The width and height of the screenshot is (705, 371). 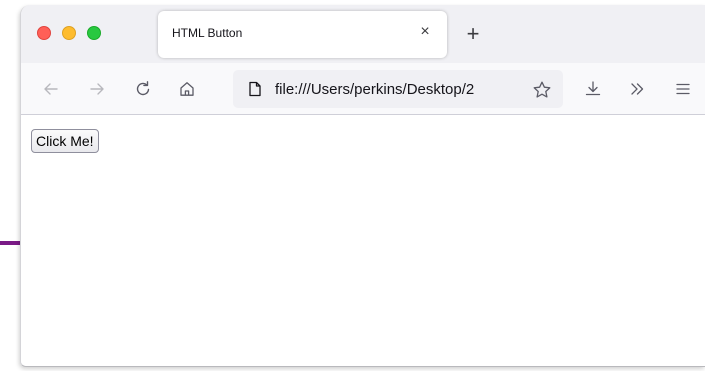 I want to click on window-close-button, so click(x=44, y=33).